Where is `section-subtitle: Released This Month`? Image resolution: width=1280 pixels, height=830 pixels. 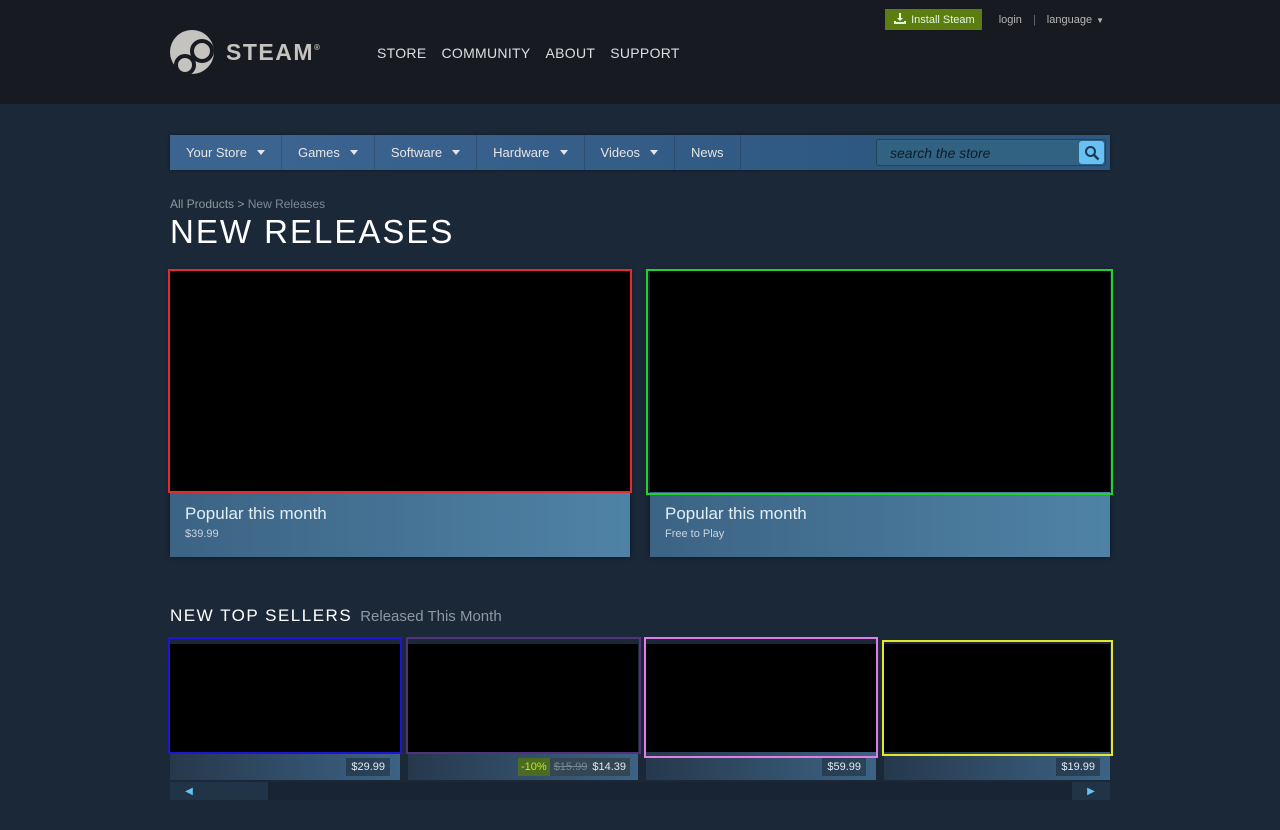
section-subtitle: Released This Month is located at coordinates (431, 616).